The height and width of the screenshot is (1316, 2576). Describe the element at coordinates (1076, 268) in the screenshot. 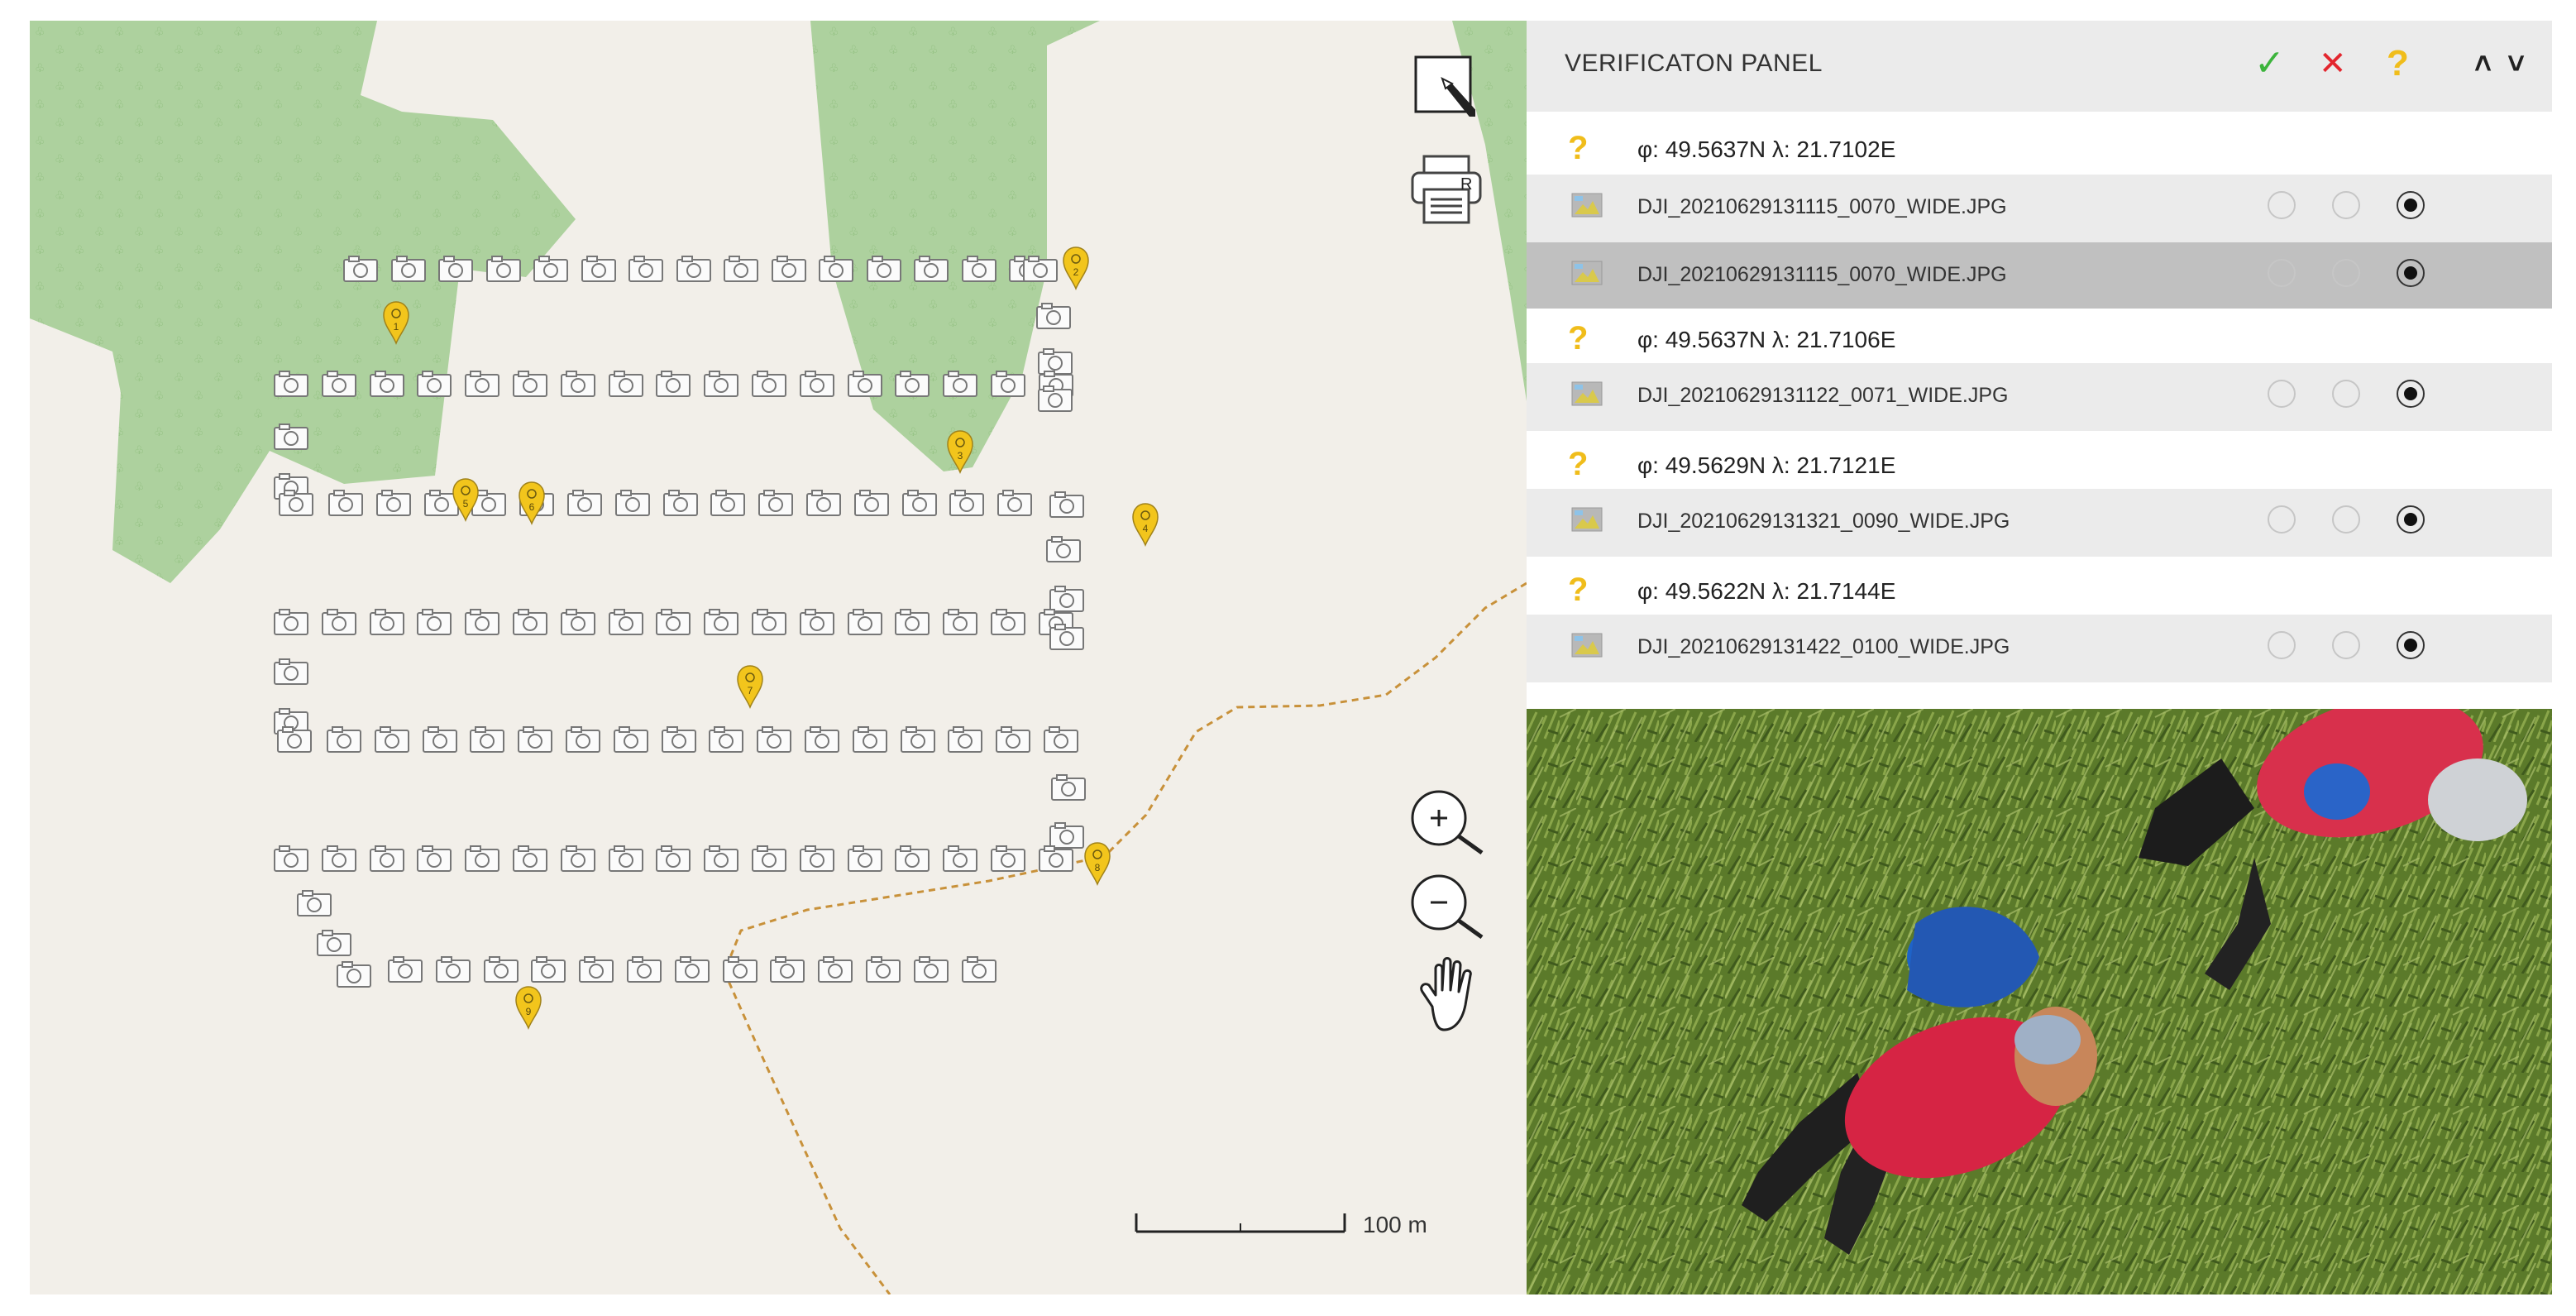

I see `map-pin-icon: 2` at that location.